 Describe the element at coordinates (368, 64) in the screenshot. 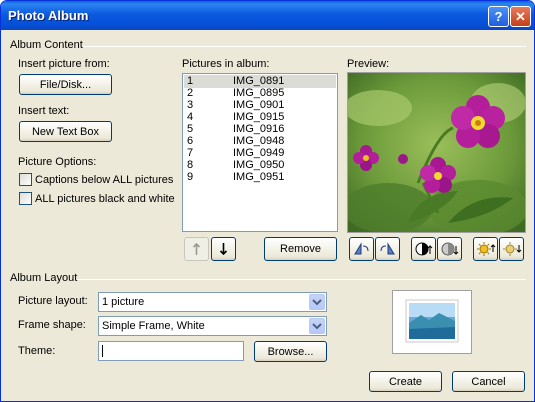

I see `preview-label: Preview:` at that location.